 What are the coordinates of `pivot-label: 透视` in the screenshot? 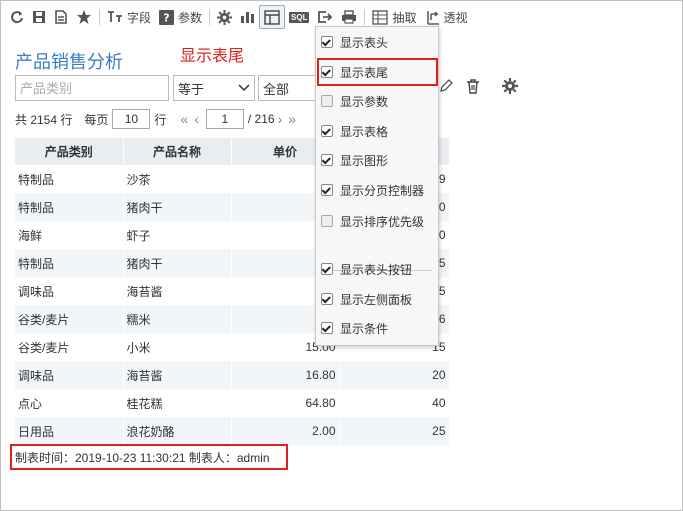 It's located at (455, 17).